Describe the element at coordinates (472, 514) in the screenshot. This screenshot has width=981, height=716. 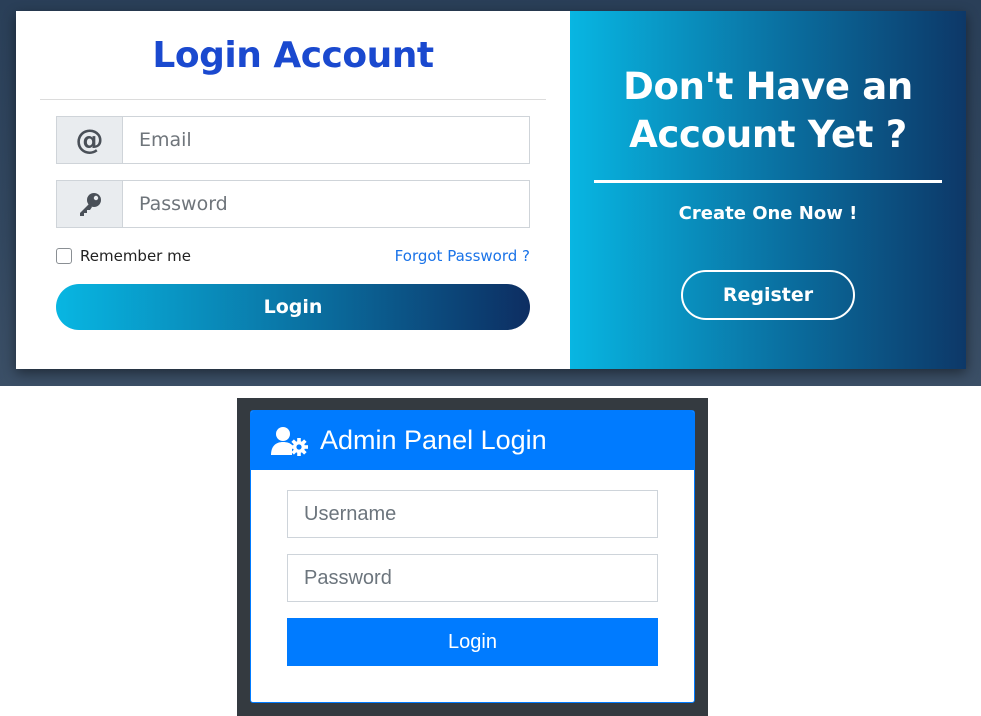
I see `username-input` at that location.